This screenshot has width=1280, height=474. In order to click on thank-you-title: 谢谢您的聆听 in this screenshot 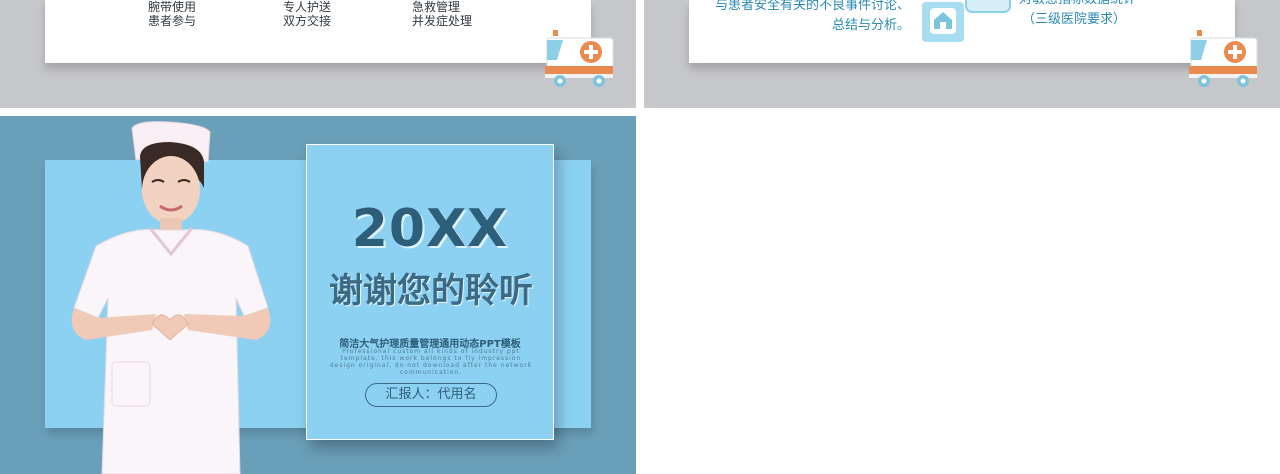, I will do `click(431, 291)`.